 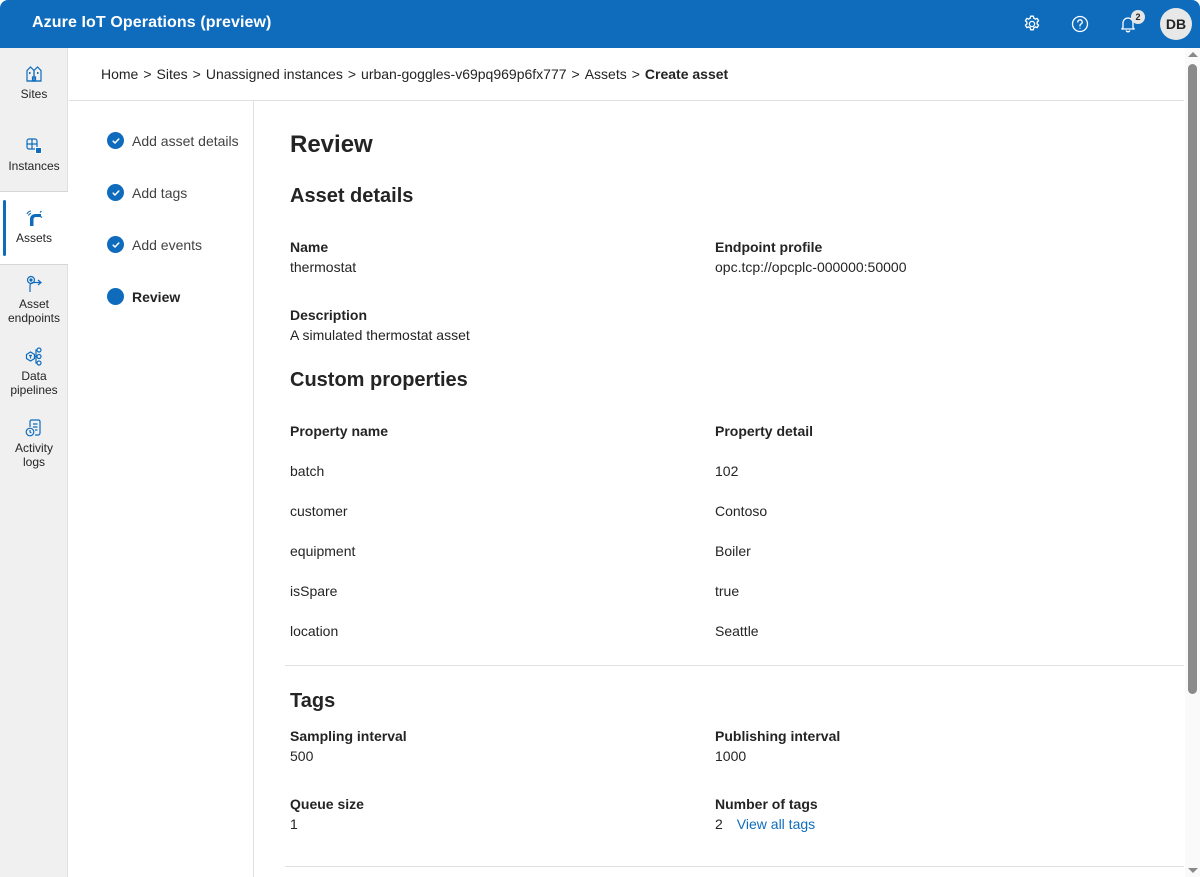 I want to click on sidebar-item-activity-logs: Activity logs, so click(x=34, y=446).